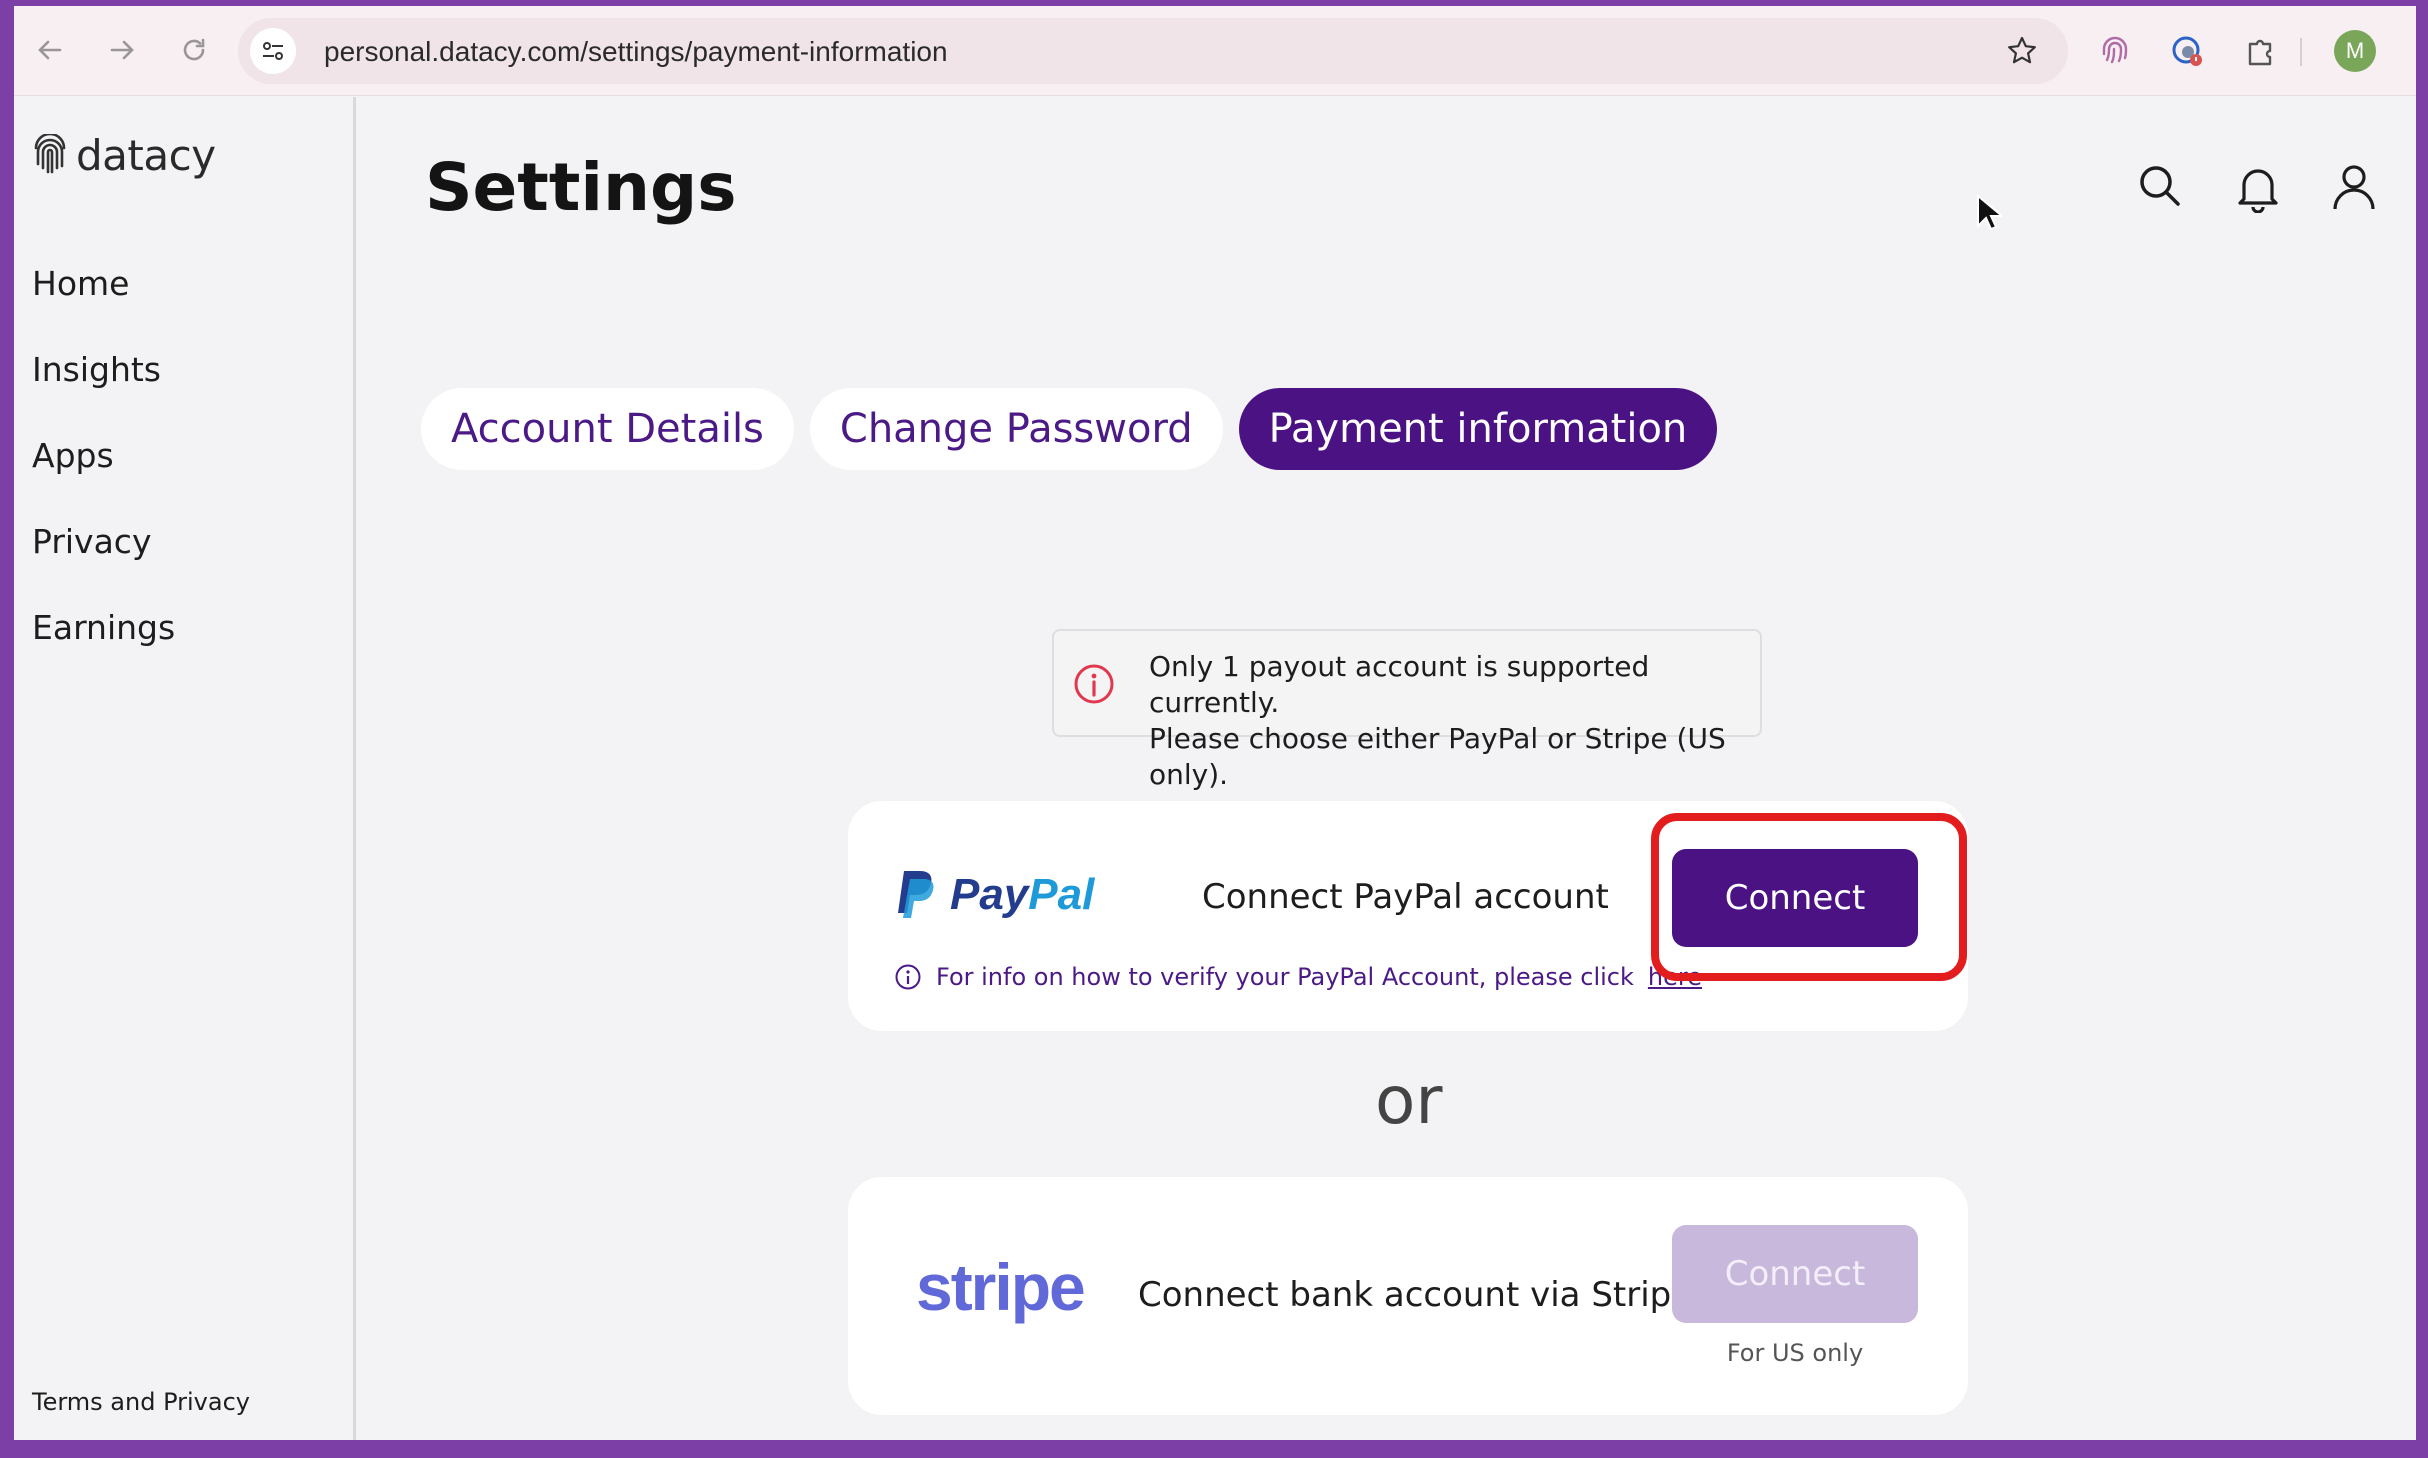 The height and width of the screenshot is (1458, 2428). Describe the element at coordinates (2301, 52) in the screenshot. I see `toolbar-divider` at that location.